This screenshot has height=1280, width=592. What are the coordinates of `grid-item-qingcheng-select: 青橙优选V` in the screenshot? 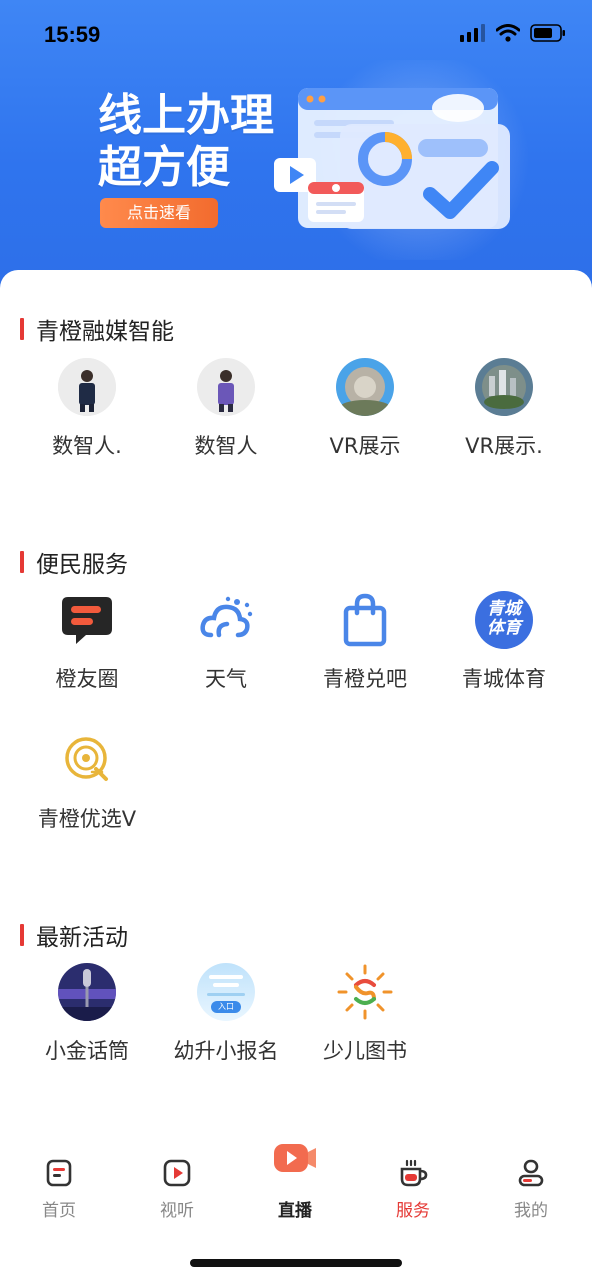 It's located at (87, 782).